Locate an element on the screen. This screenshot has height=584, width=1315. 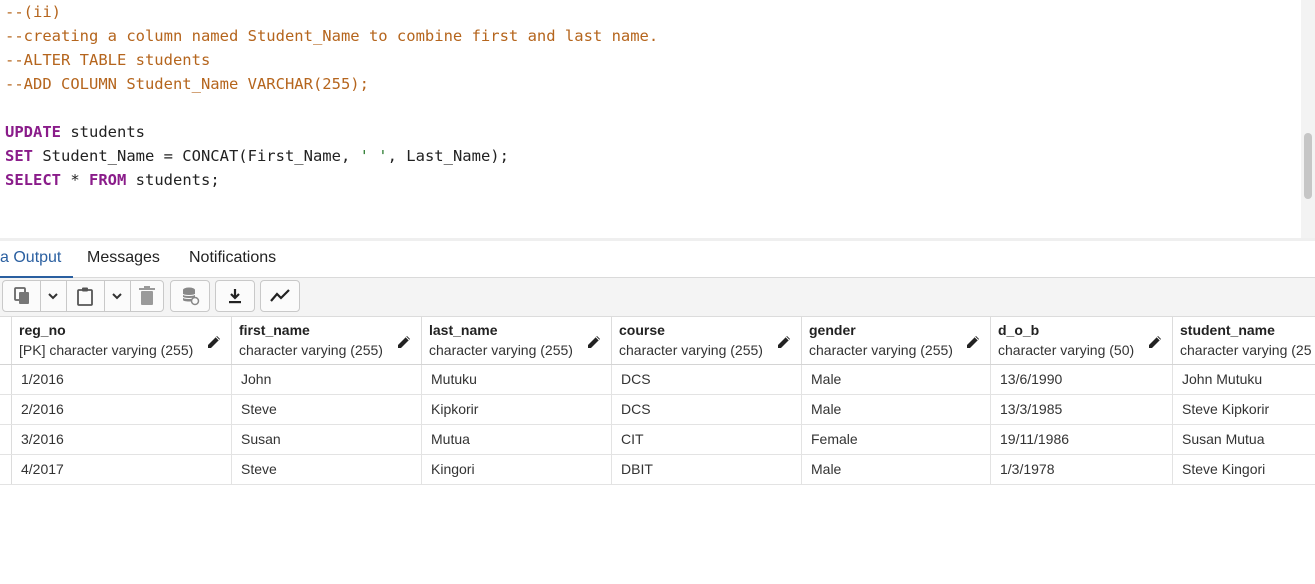
table-cell: 19/11/1986 is located at coordinates (1082, 440).